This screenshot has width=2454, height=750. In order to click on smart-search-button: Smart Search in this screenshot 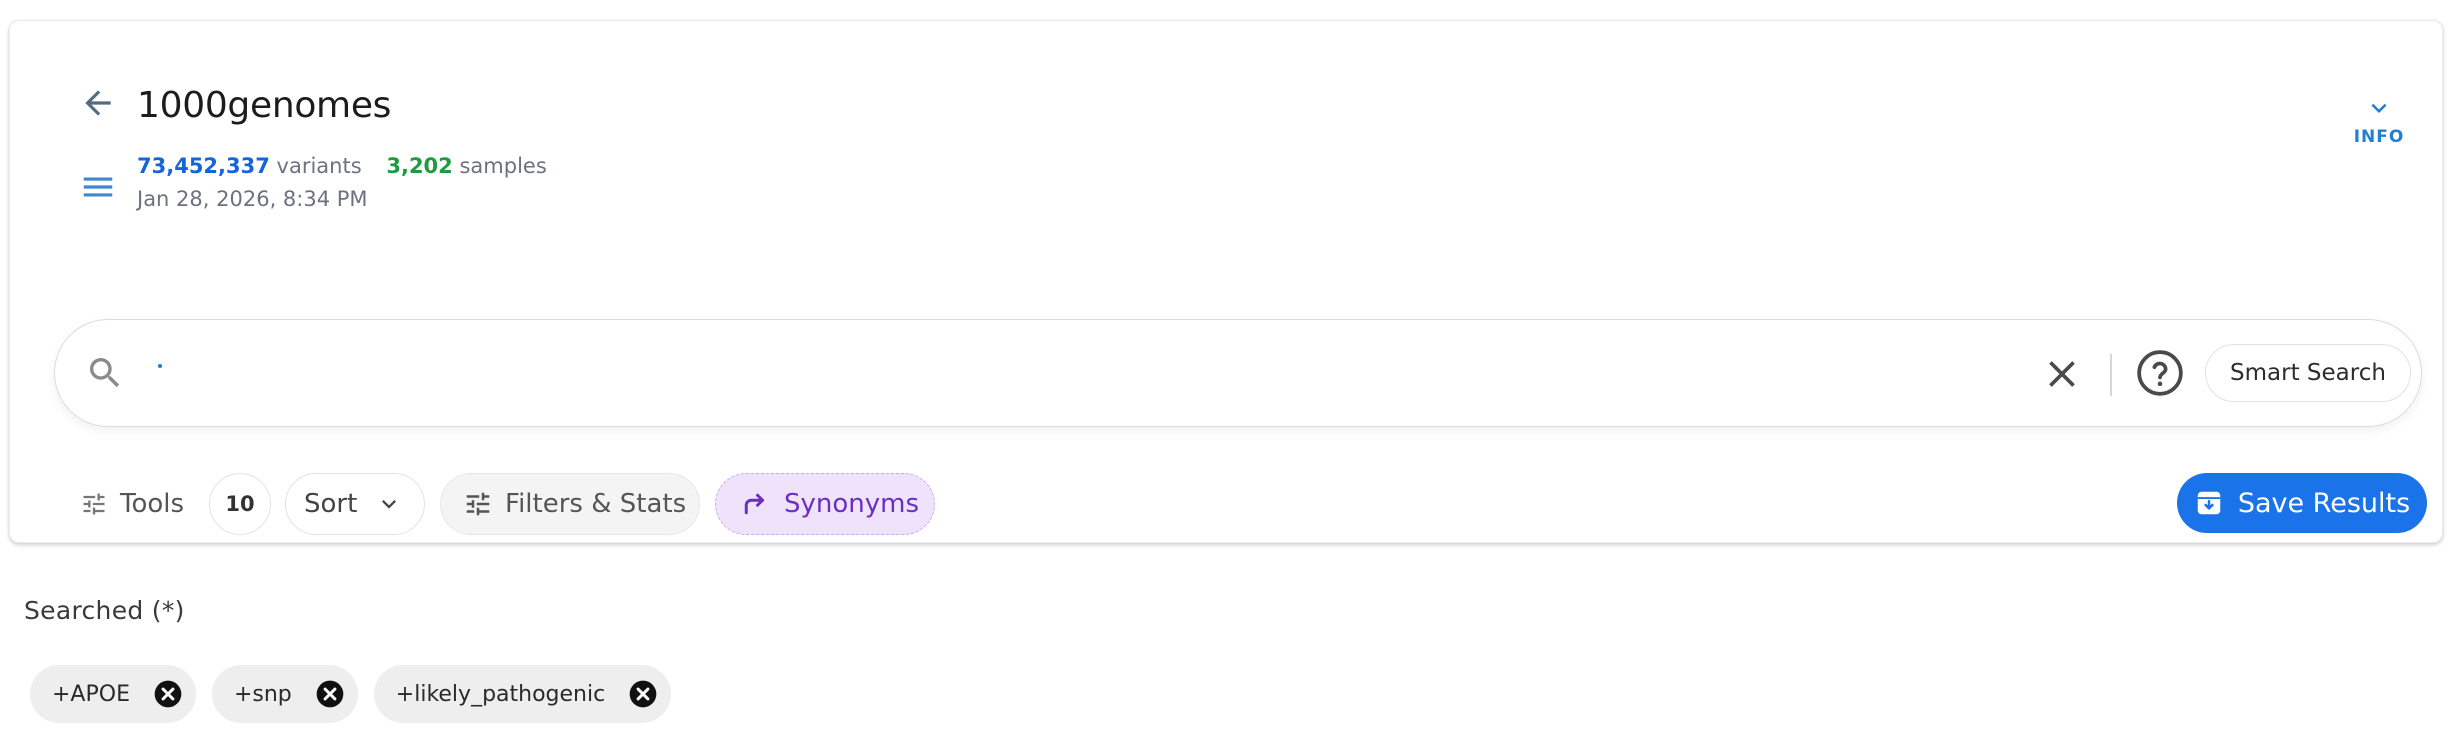, I will do `click(2308, 373)`.